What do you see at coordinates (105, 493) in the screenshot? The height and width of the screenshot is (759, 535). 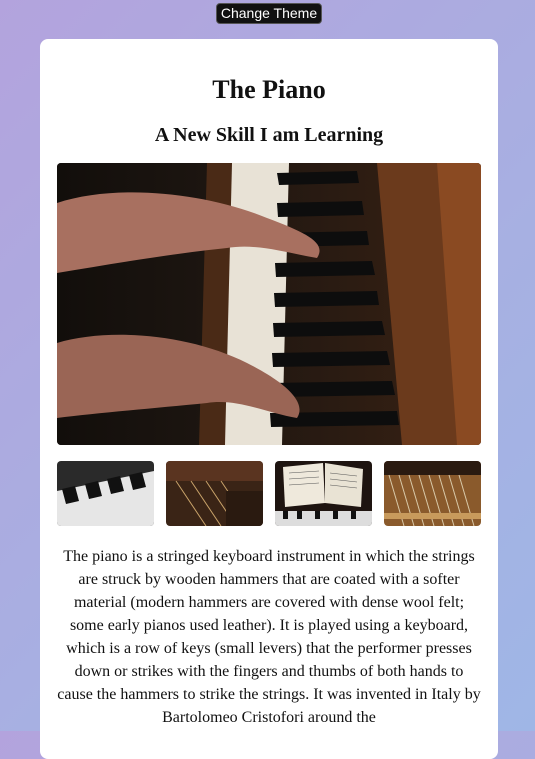 I see `gallery-thumbnail-keys` at bounding box center [105, 493].